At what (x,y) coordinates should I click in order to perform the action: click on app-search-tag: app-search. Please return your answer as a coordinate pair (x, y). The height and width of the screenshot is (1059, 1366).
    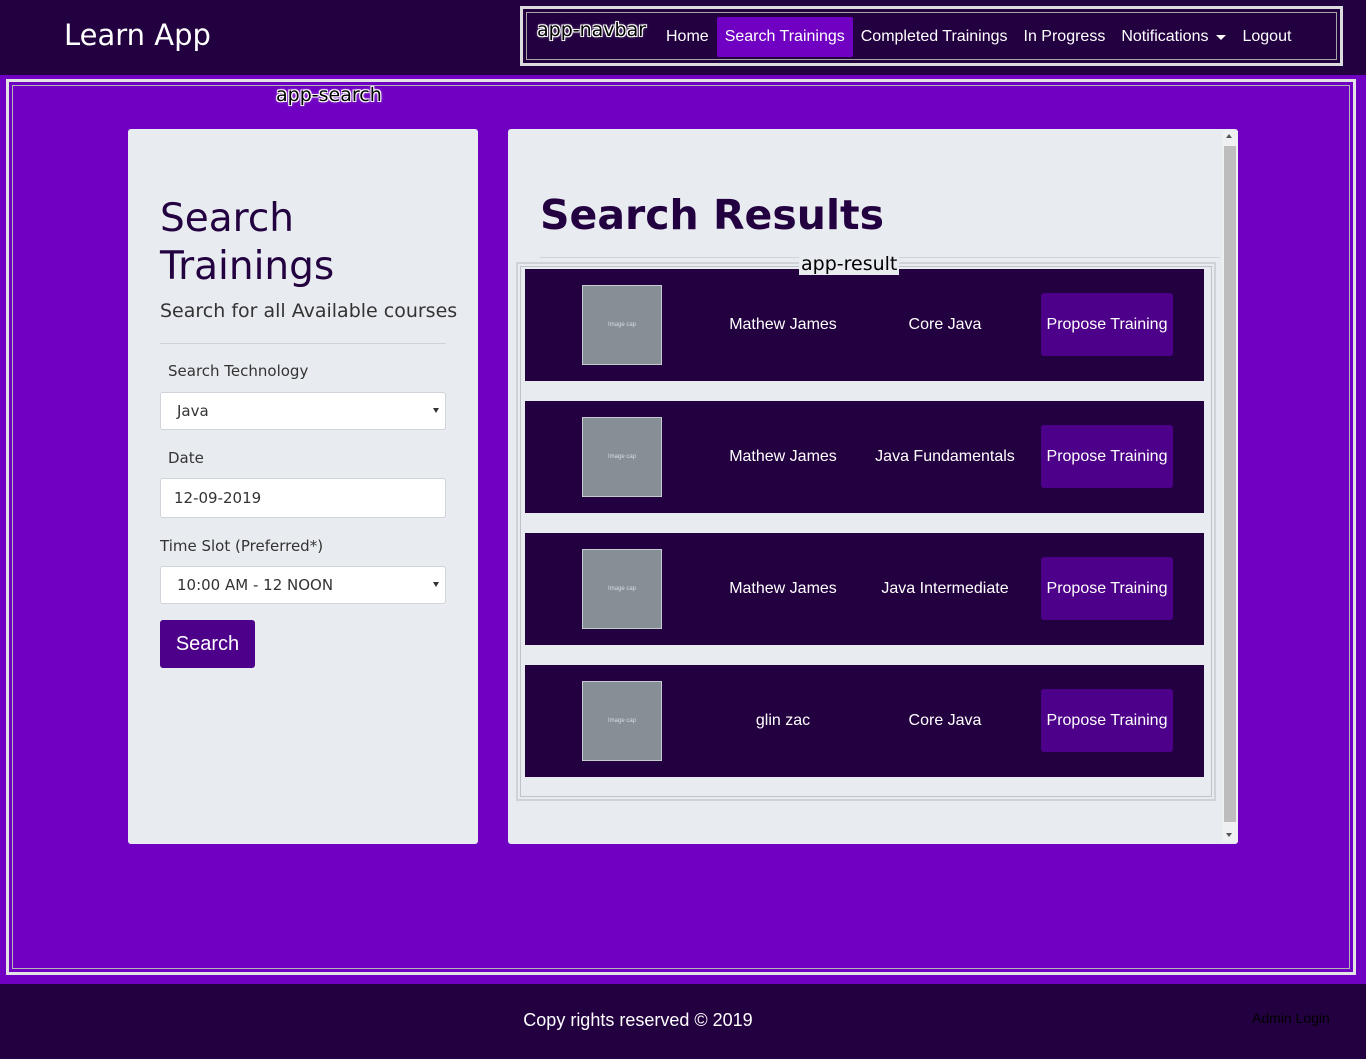
    Looking at the image, I should click on (329, 95).